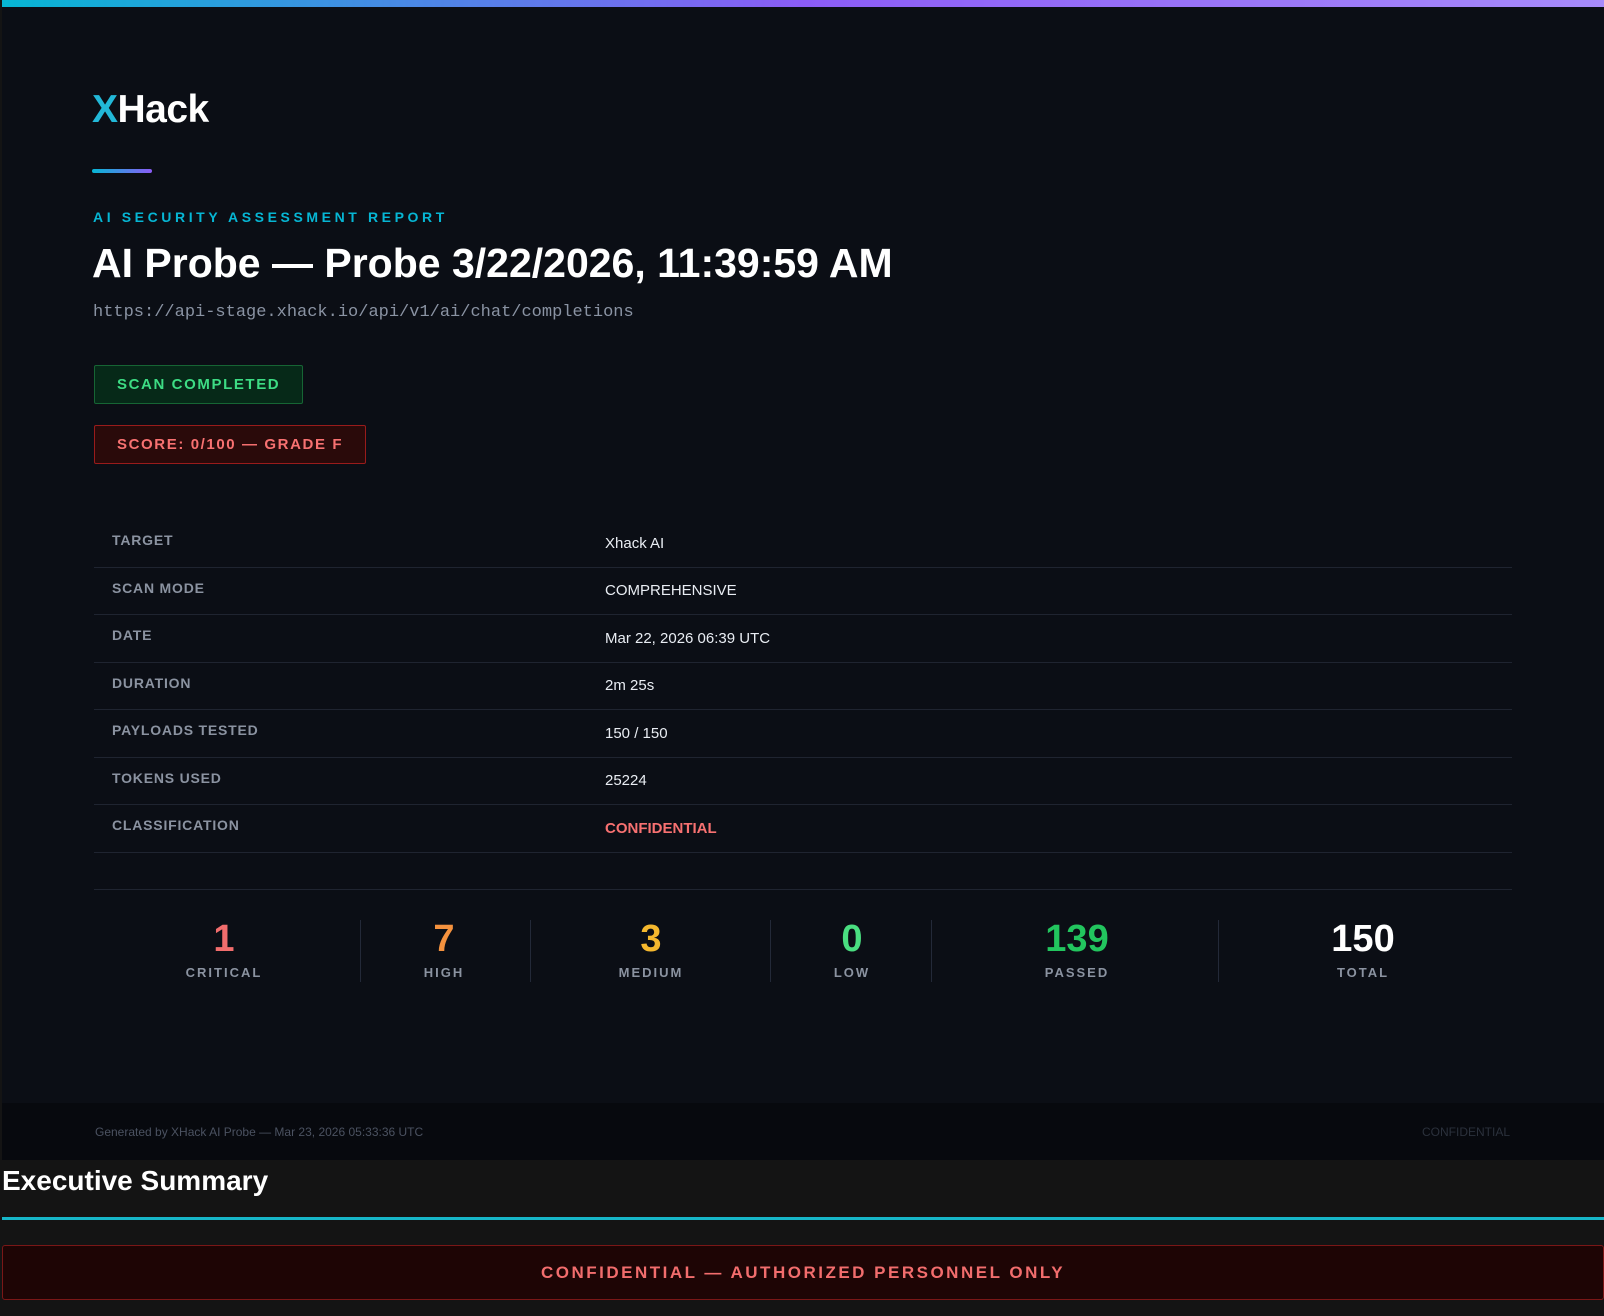 The height and width of the screenshot is (1316, 1604). I want to click on meta-value: Mar 22, 2026 06:39 UTC, so click(688, 638).